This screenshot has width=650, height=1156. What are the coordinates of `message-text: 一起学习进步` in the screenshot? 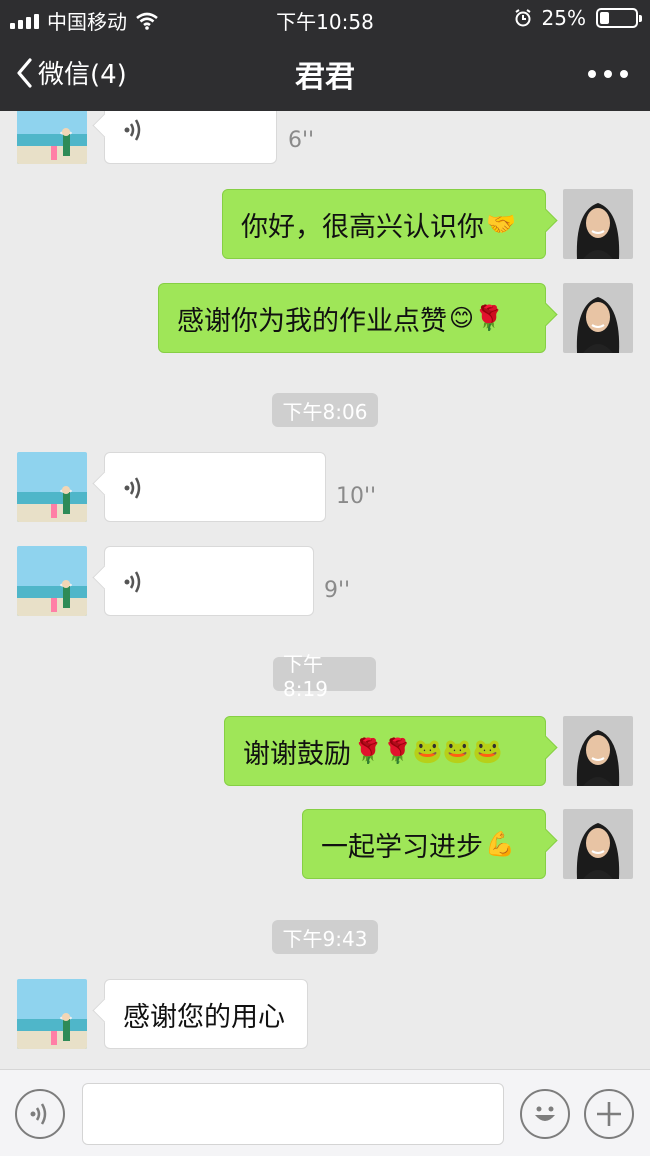 It's located at (402, 847).